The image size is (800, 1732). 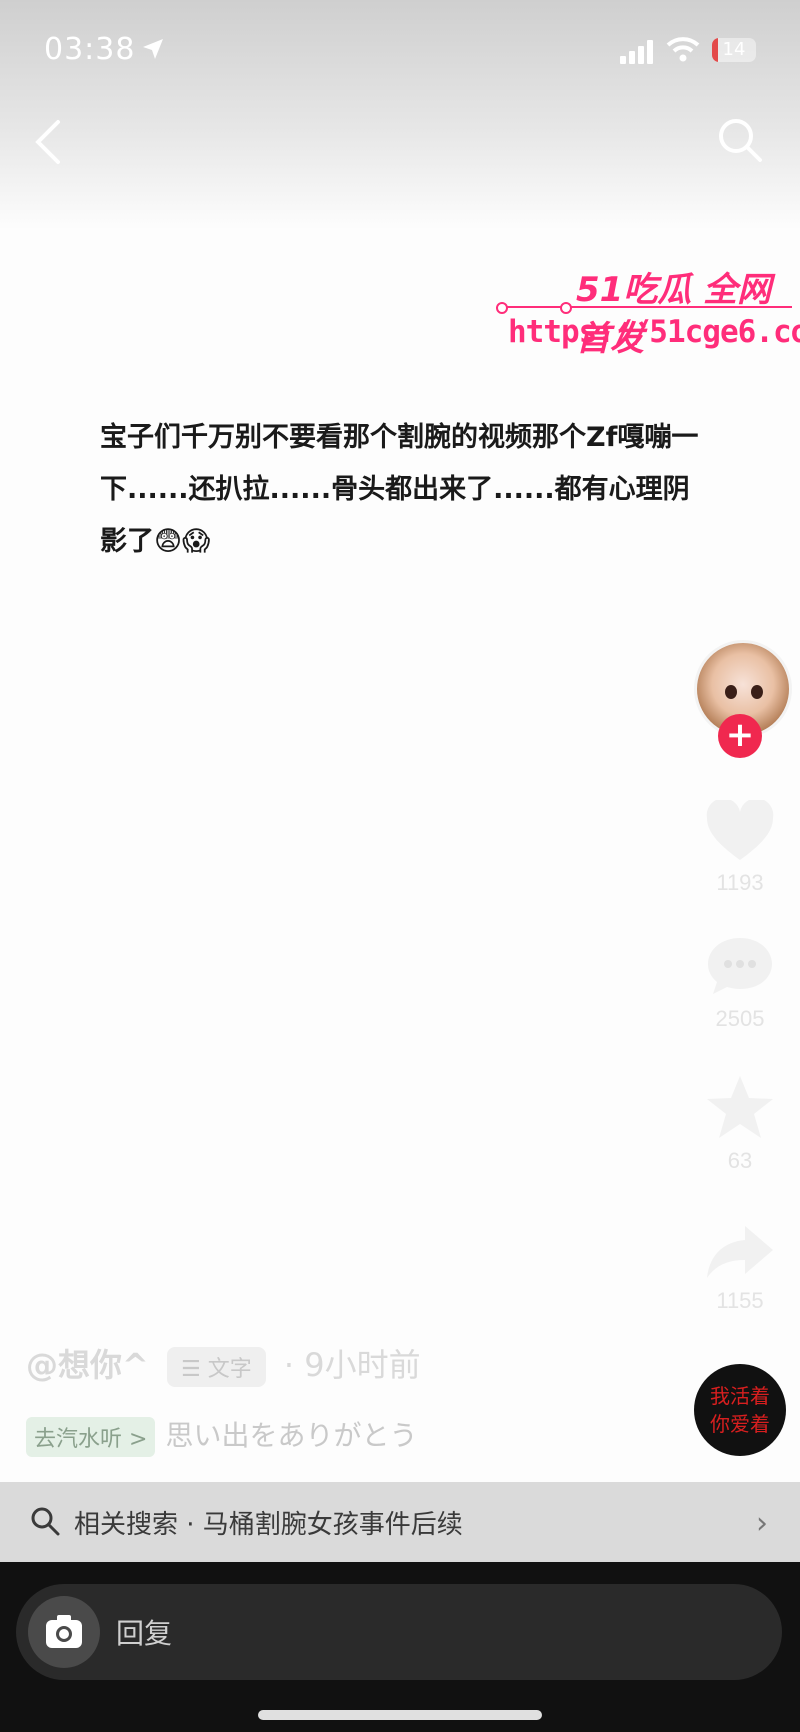 What do you see at coordinates (91, 1437) in the screenshot?
I see `listen-in-app-link: 去汽水听 >` at bounding box center [91, 1437].